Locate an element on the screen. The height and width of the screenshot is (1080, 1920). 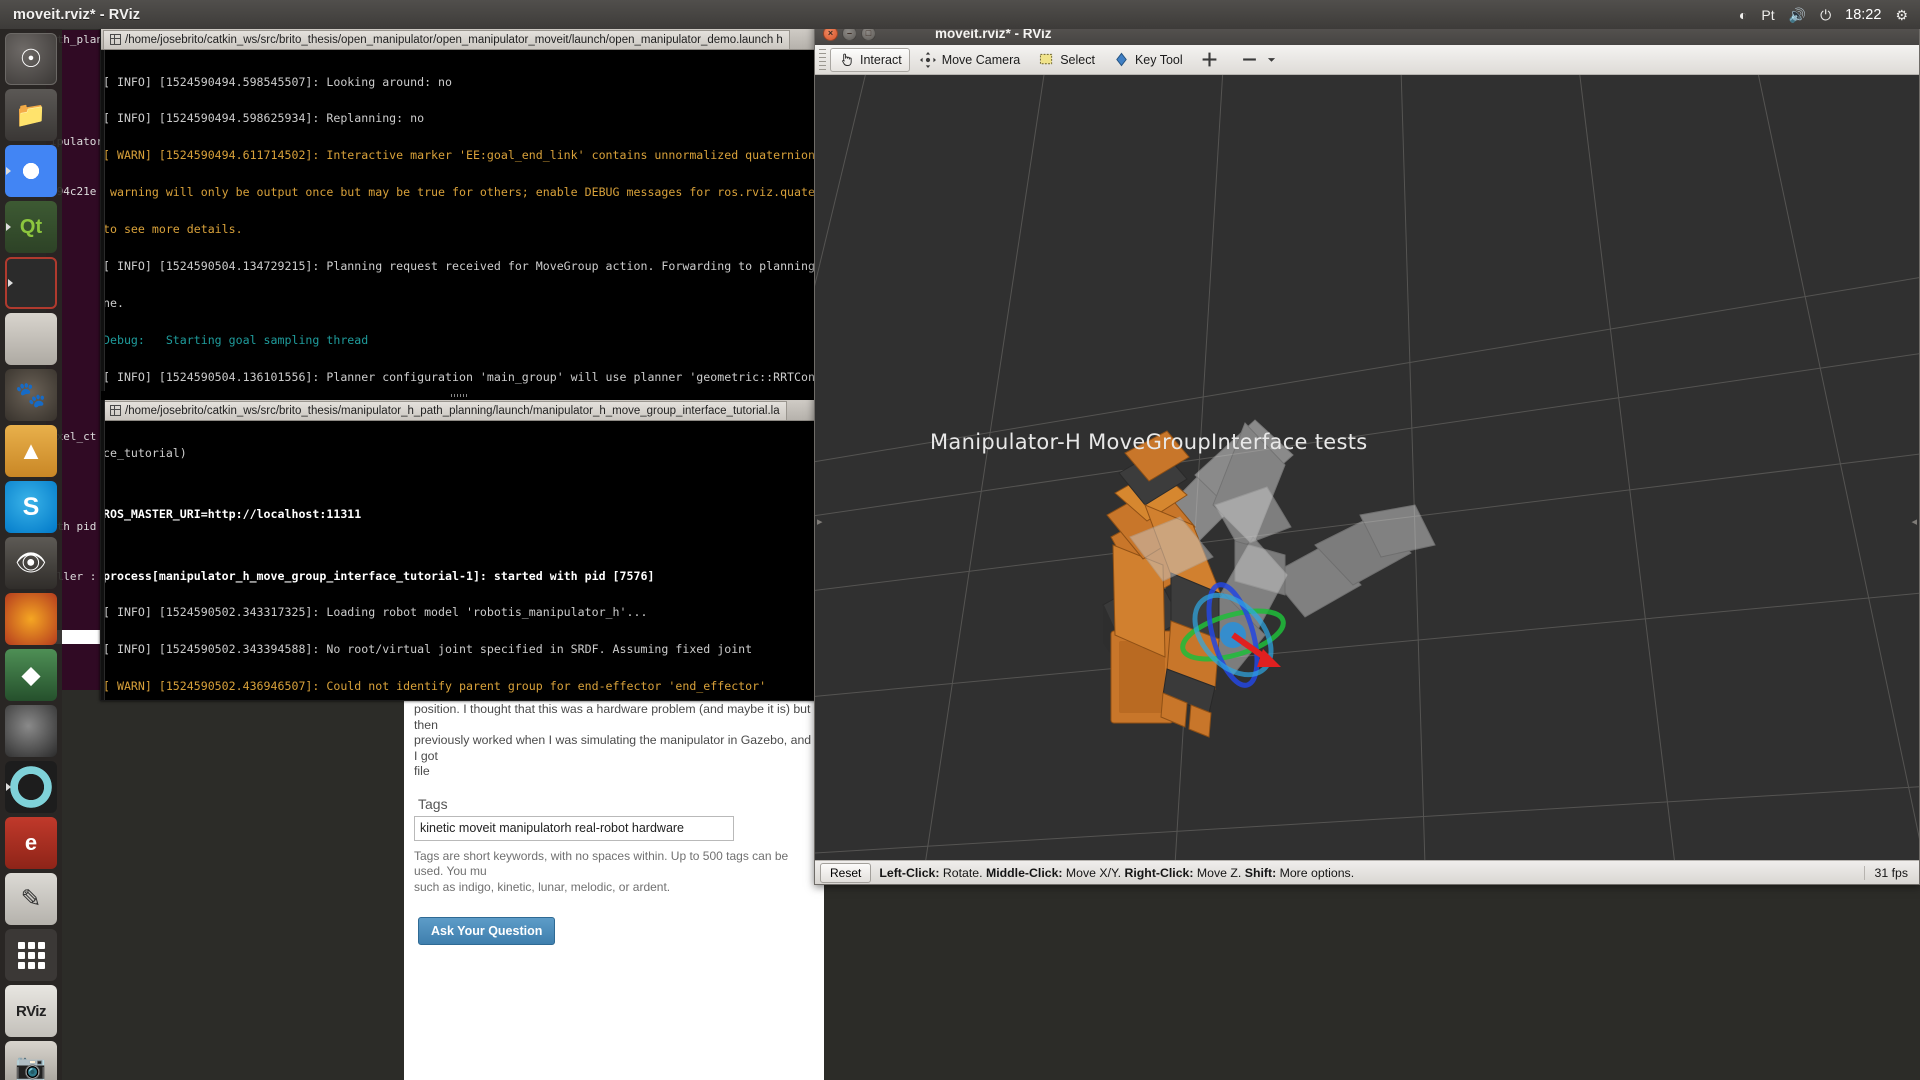
launcher-item-vlc: ▲ is located at coordinates (31, 451).